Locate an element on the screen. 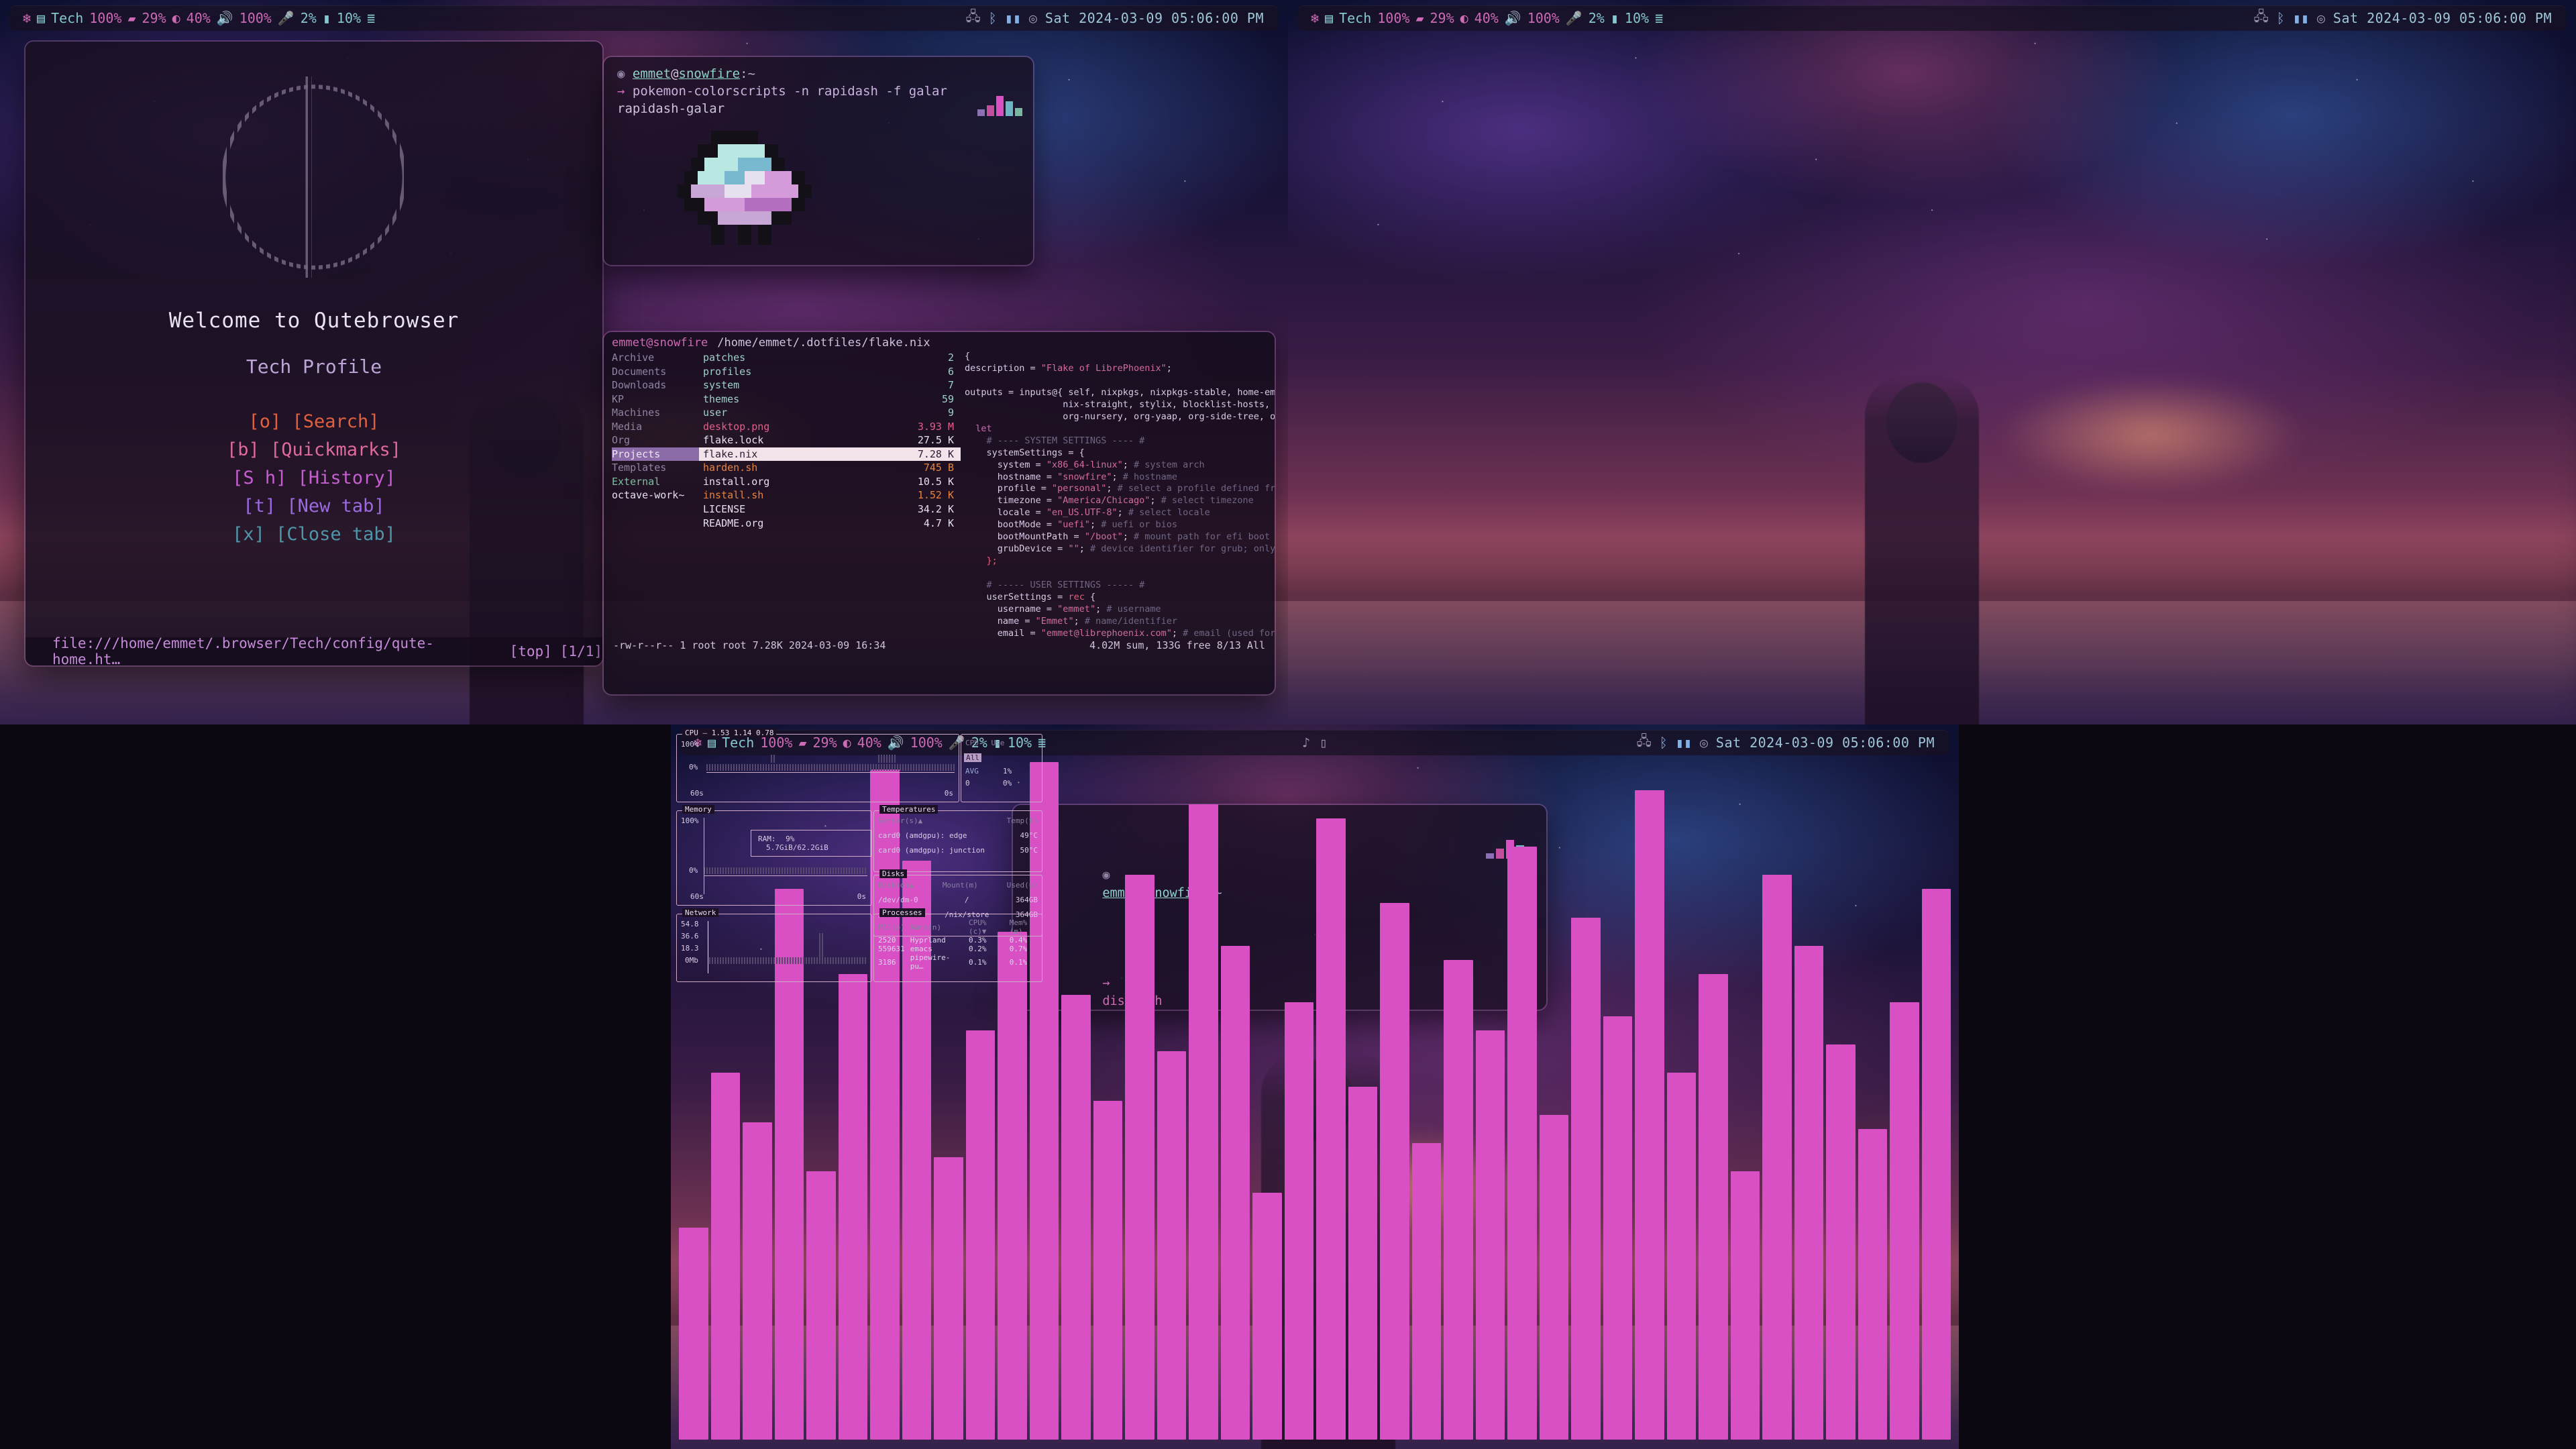 The image size is (2576, 1449). ranger-file-size: 9 is located at coordinates (950, 413).